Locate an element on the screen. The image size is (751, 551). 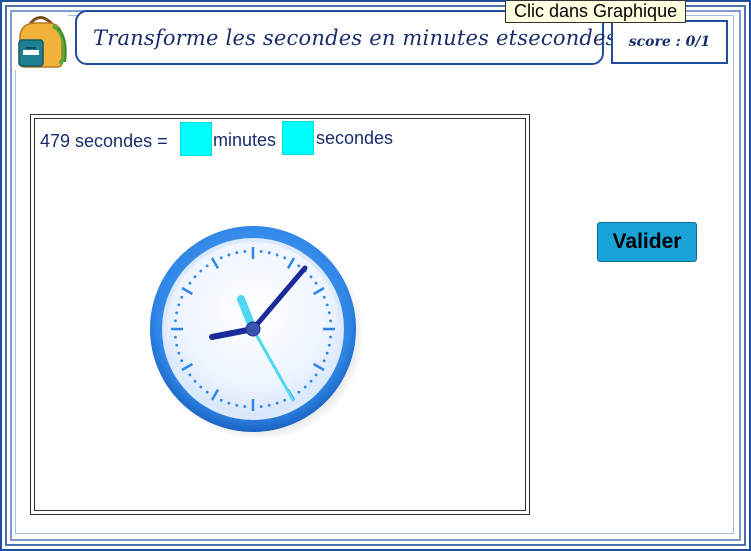
tooltip: Clic dans Graphique is located at coordinates (596, 11).